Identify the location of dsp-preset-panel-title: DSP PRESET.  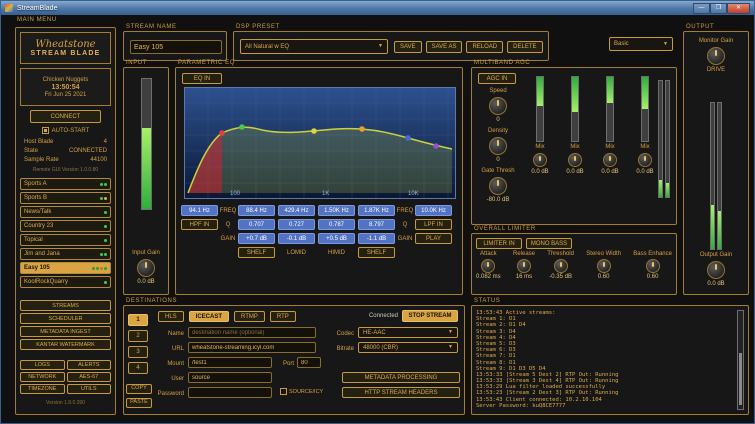
(258, 27).